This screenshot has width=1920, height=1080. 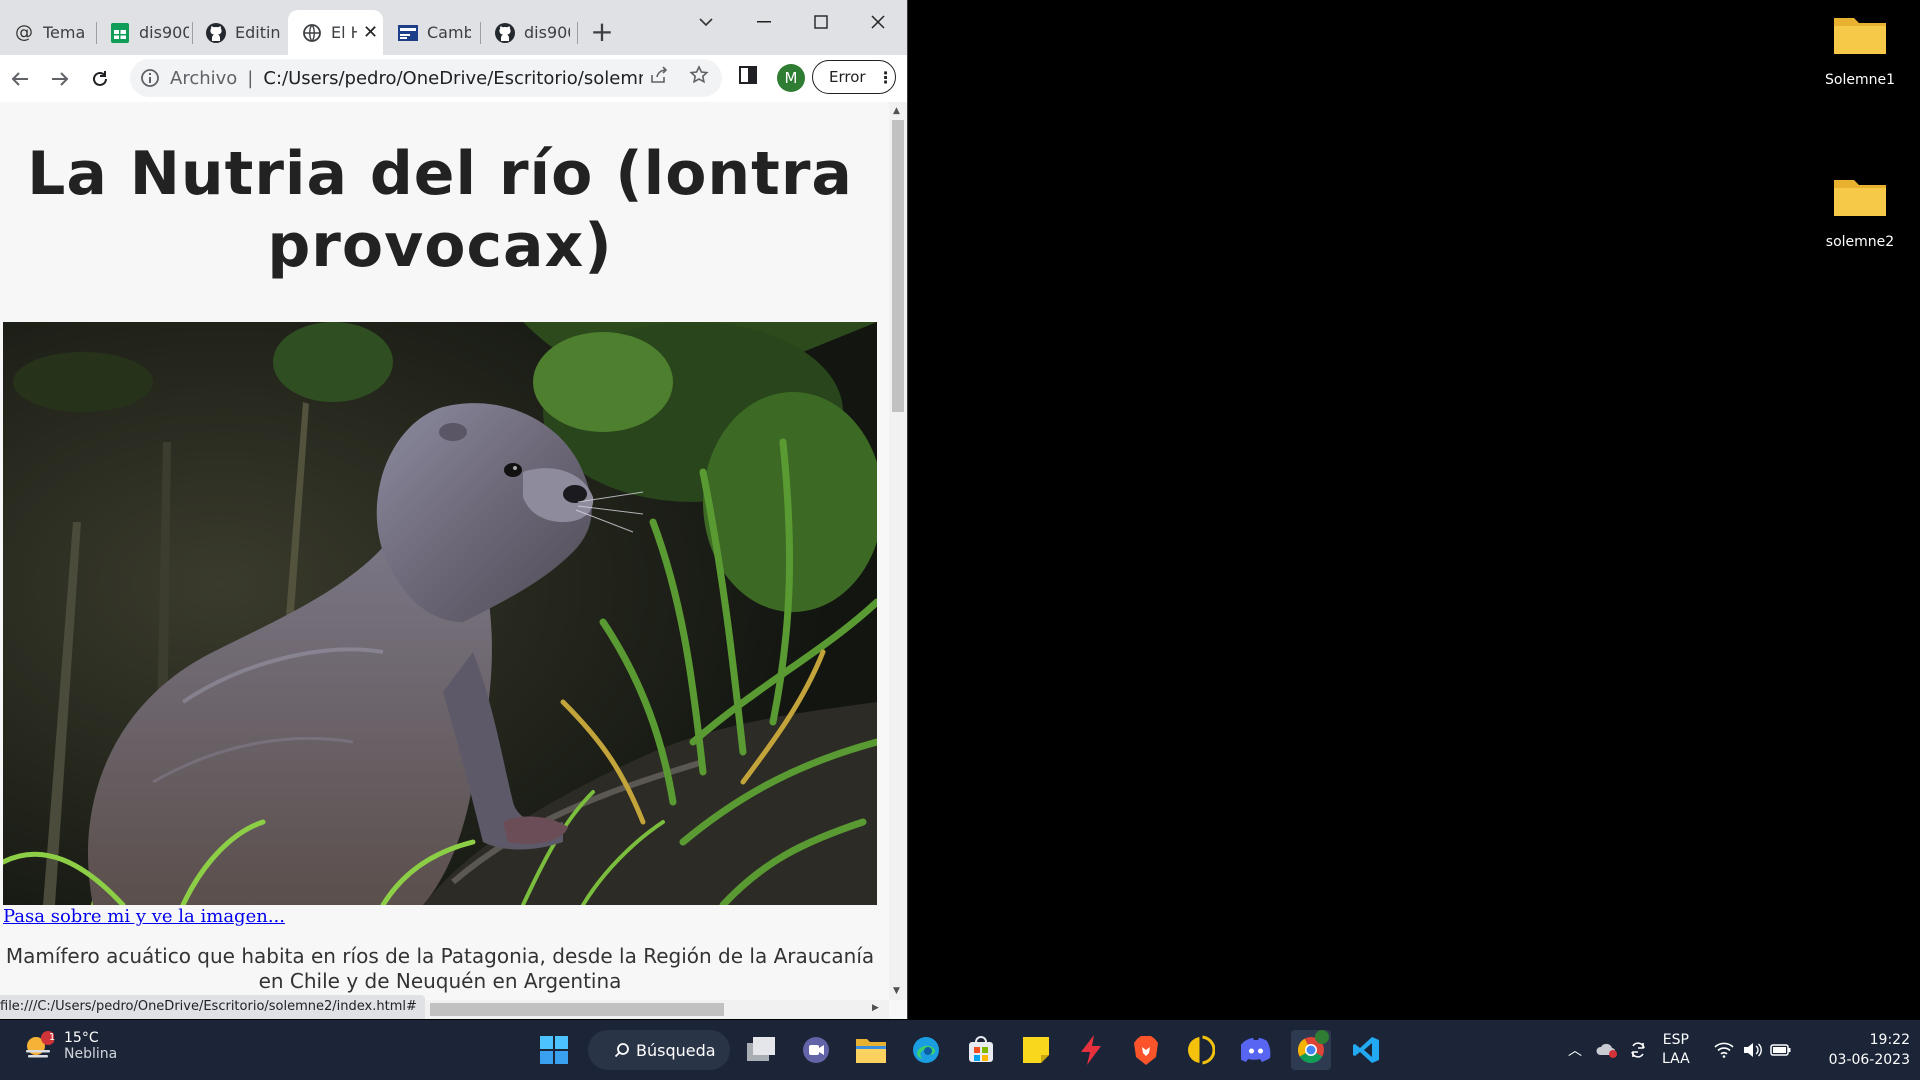 What do you see at coordinates (52, 1037) in the screenshot?
I see `weather-badge: 1` at bounding box center [52, 1037].